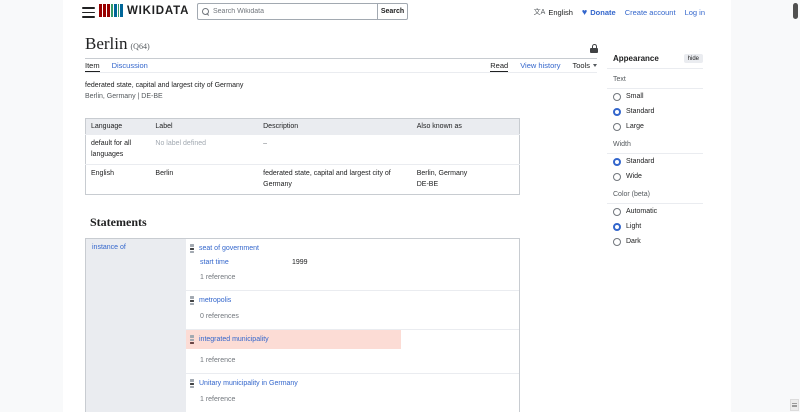  Describe the element at coordinates (158, 10) in the screenshot. I see `logo-wordmark: WIKIDATA` at that location.